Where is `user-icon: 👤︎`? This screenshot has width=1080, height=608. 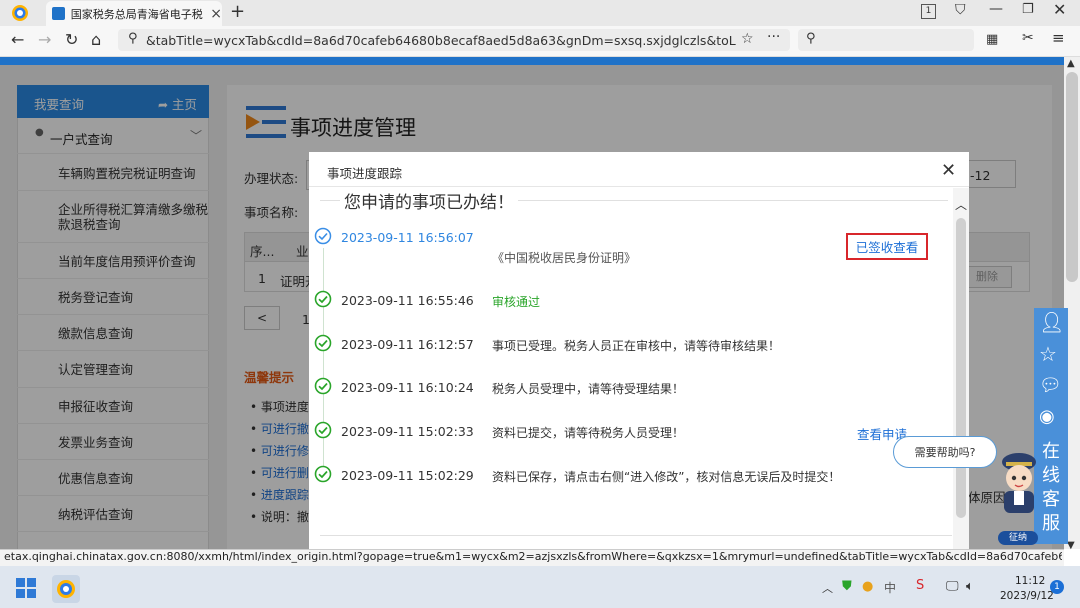
user-icon: 👤︎ is located at coordinates (1051, 322).